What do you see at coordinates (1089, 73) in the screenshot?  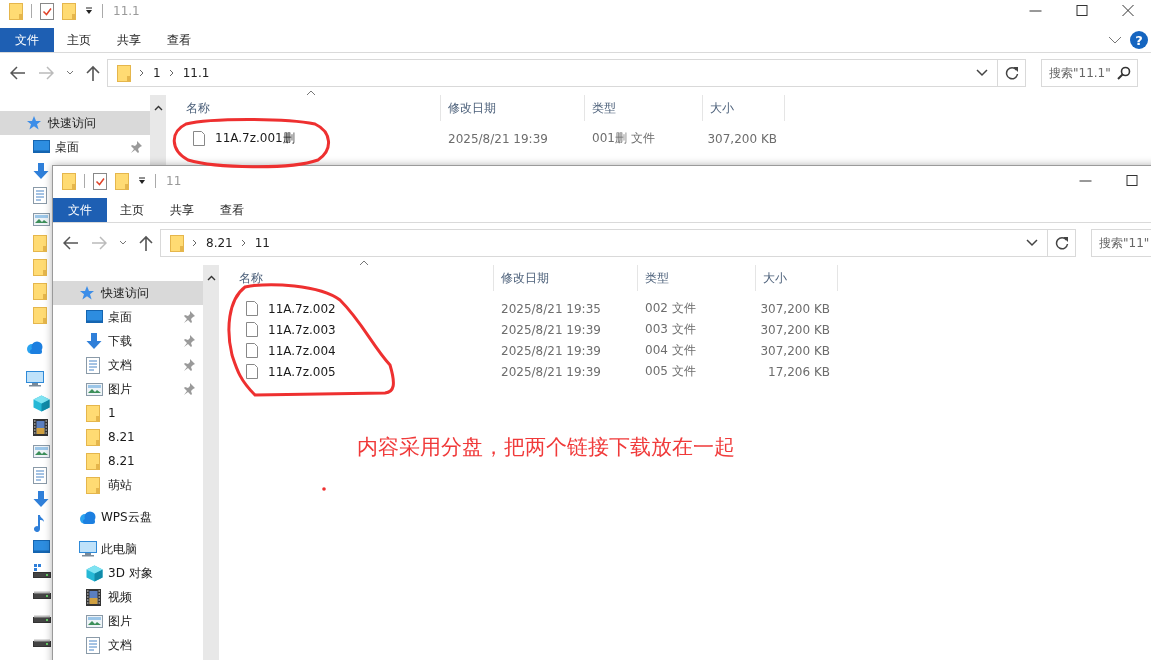 I see `search-field: 搜索"11.1"` at bounding box center [1089, 73].